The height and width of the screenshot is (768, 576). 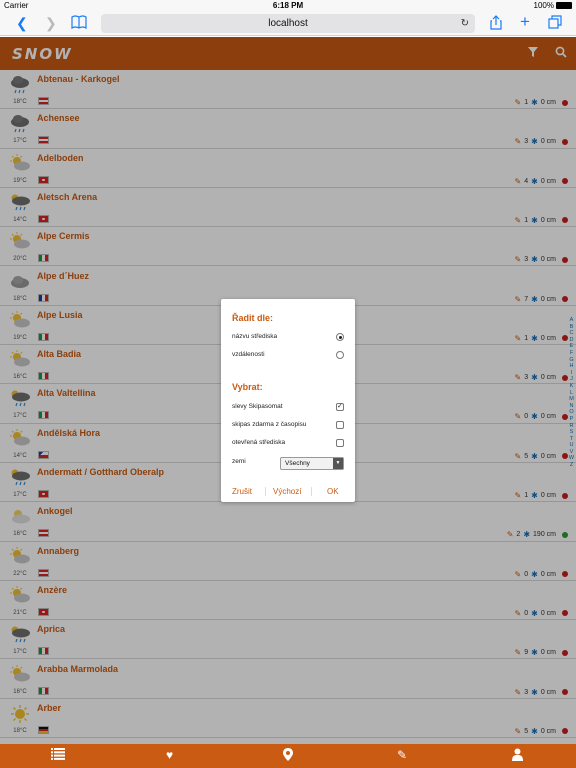 I want to click on sort-option-label: názvu střediska, so click(x=255, y=336).